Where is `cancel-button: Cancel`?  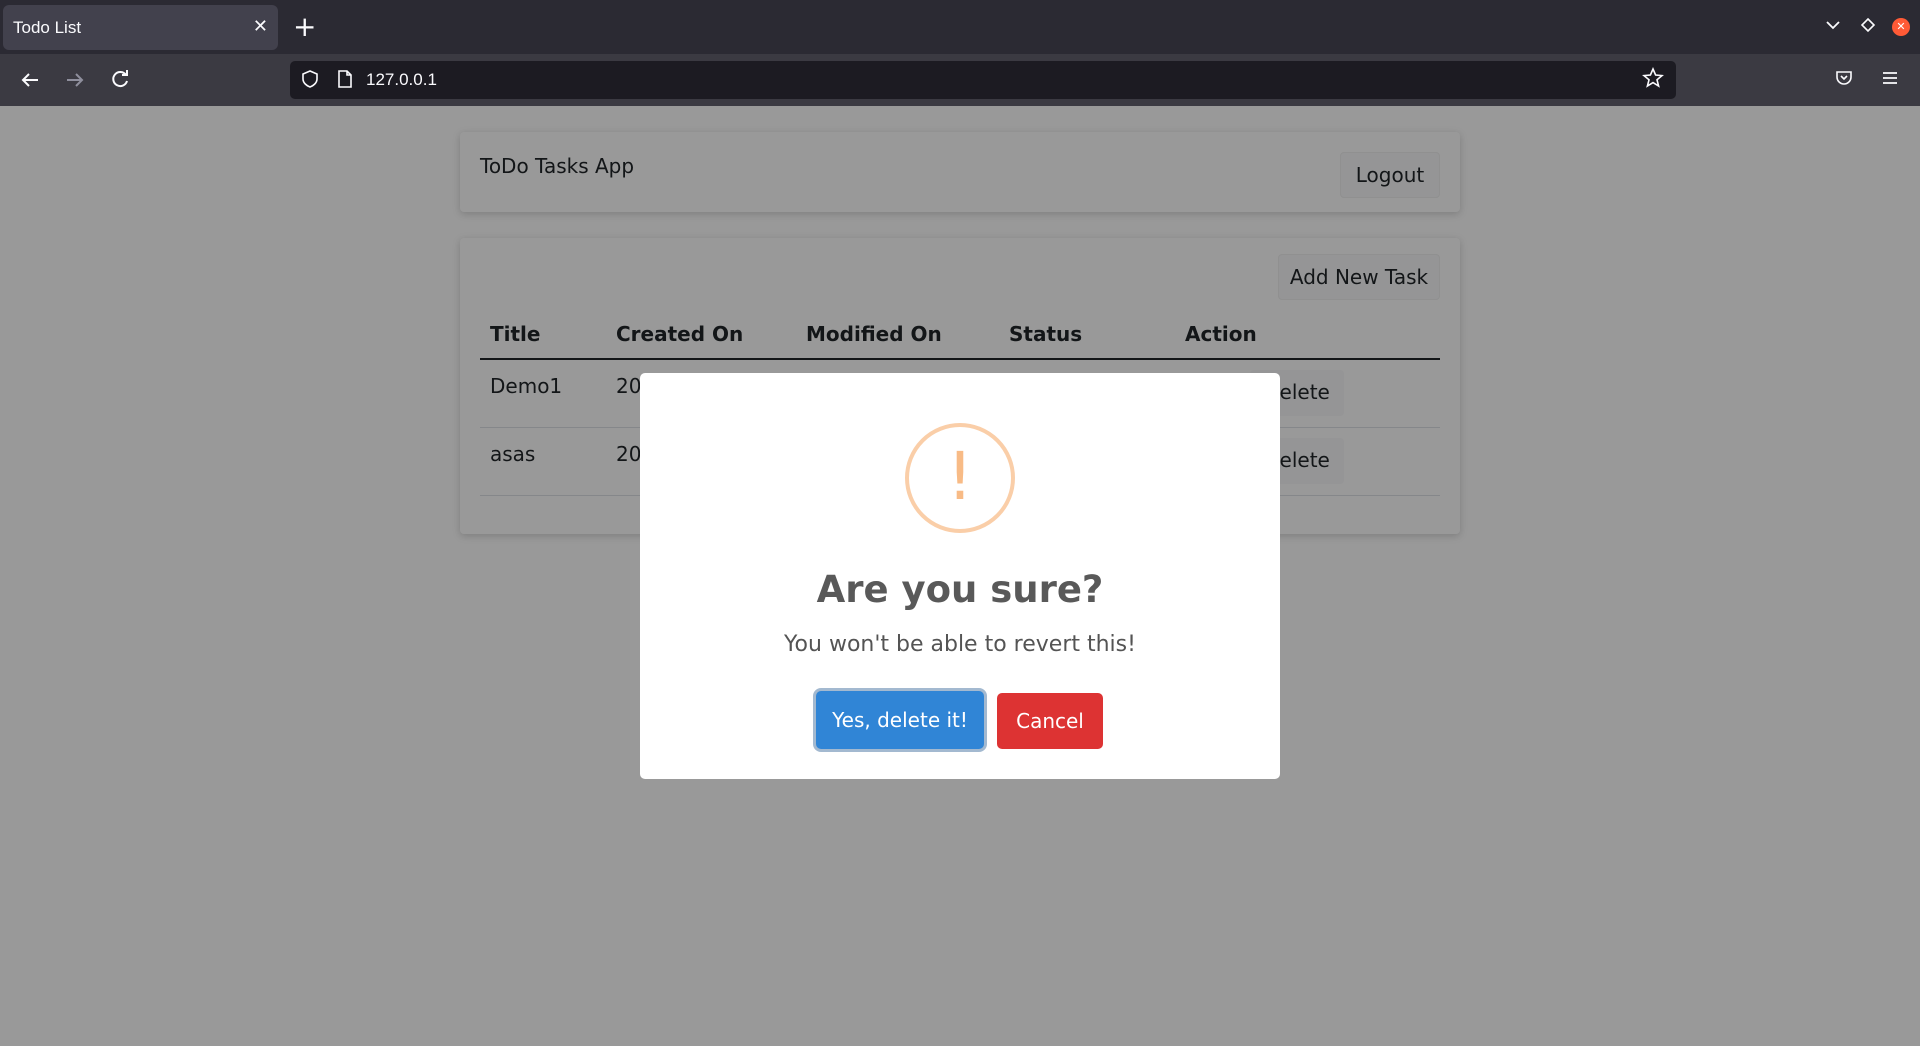 cancel-button: Cancel is located at coordinates (1050, 721).